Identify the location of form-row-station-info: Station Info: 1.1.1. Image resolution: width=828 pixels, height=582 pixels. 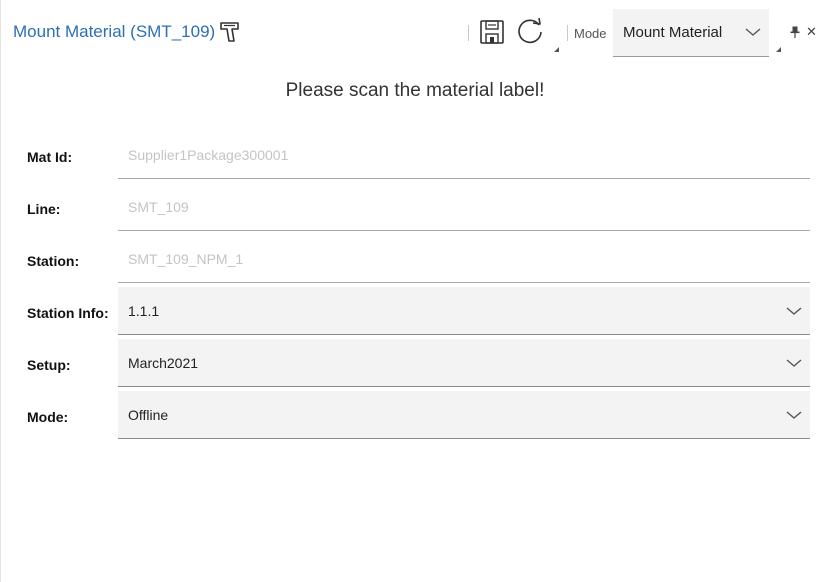
(414, 313).